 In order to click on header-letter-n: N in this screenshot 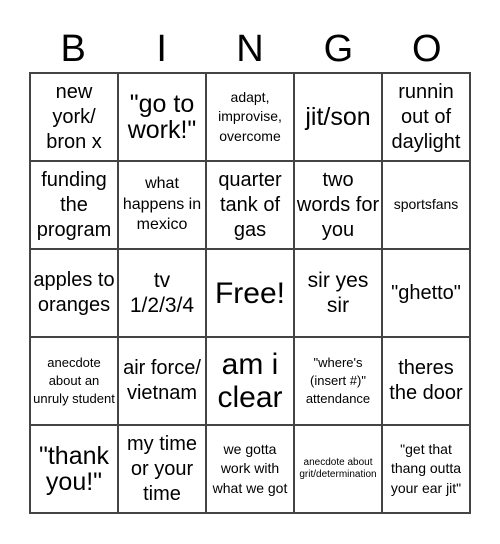, I will do `click(250, 49)`.